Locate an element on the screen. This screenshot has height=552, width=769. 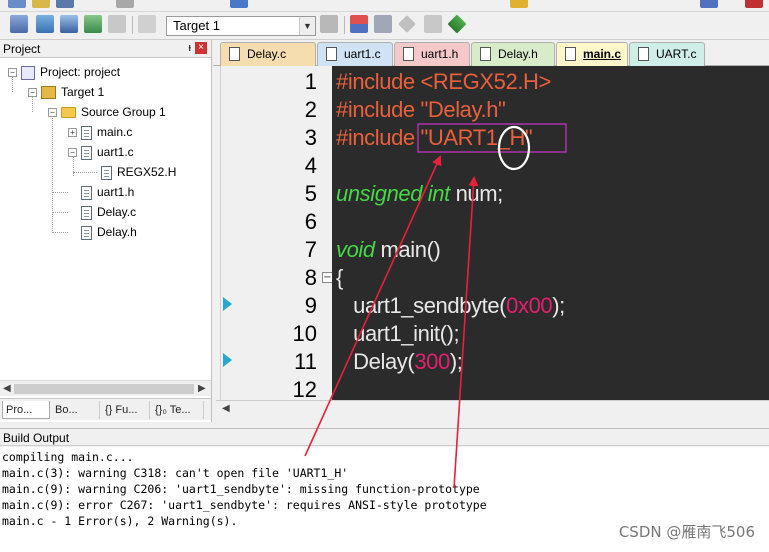
stop-build-icon is located at coordinates (117, 24).